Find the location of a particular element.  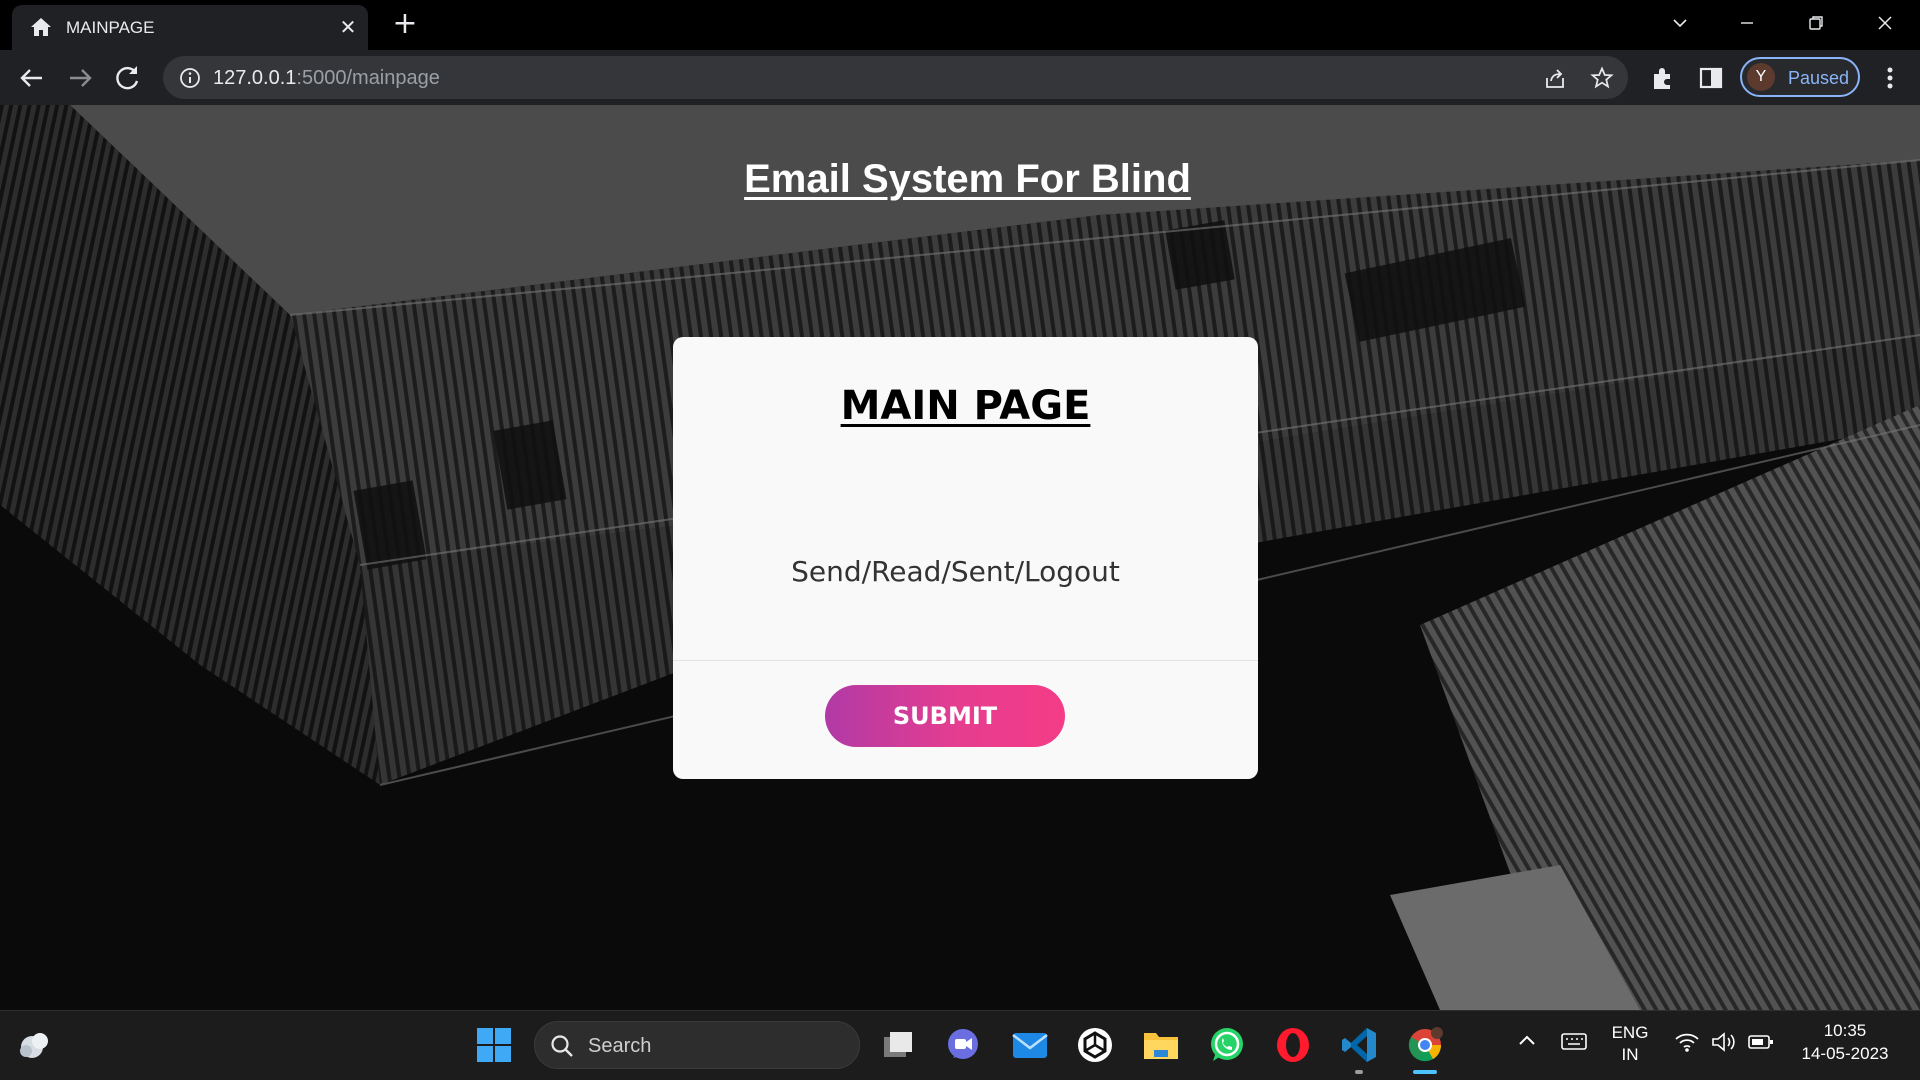

tab-search-icon is located at coordinates (1680, 23).